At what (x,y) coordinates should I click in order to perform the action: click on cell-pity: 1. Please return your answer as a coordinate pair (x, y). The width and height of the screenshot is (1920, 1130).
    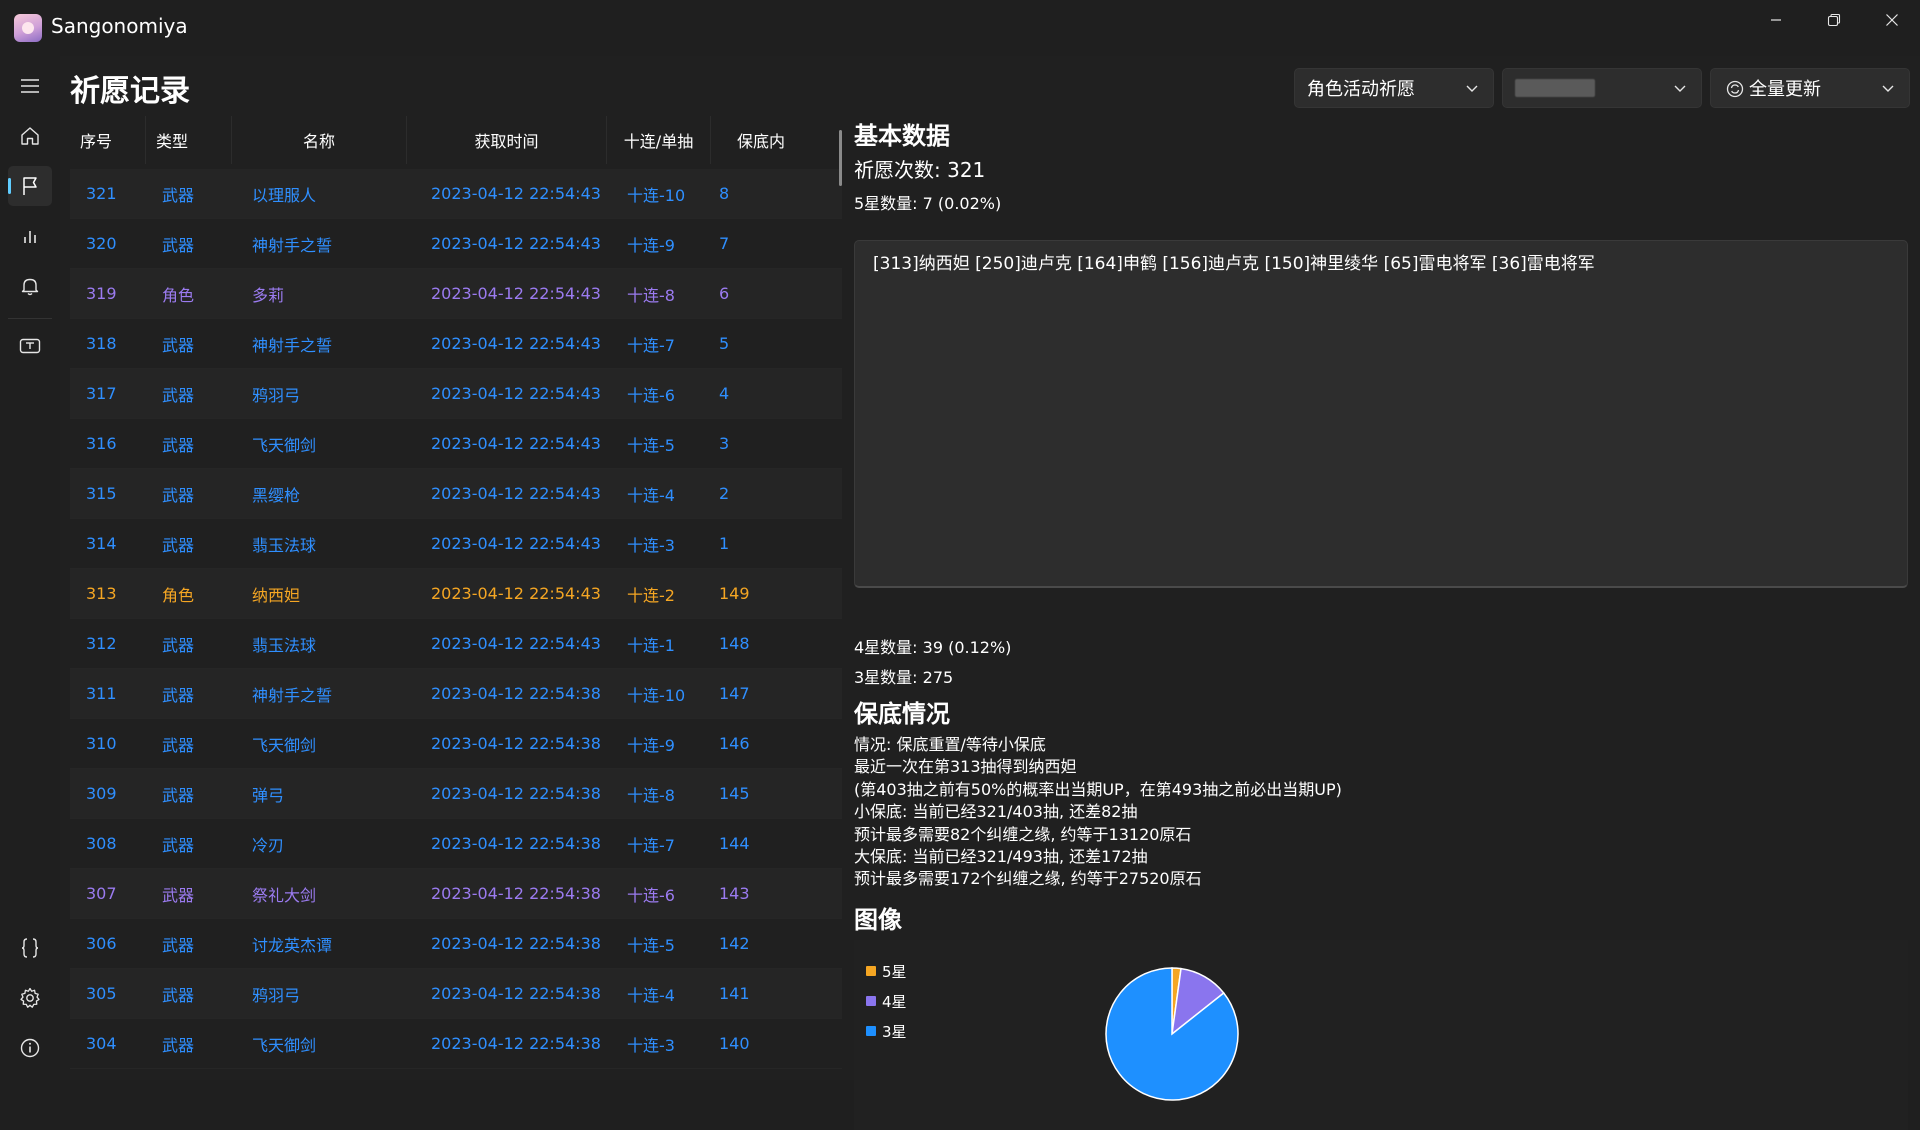
    Looking at the image, I should click on (724, 543).